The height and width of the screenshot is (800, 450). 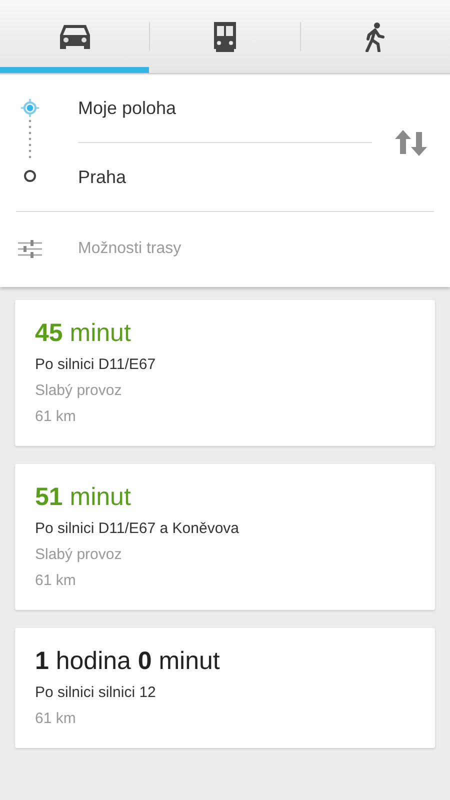 I want to click on destination-circle-icon, so click(x=30, y=176).